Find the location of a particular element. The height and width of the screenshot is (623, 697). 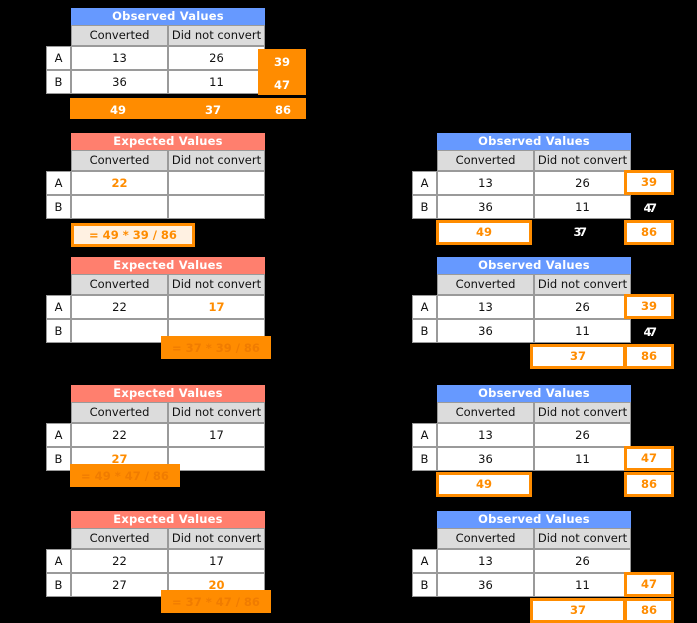

table-row: A 22 is located at coordinates (155, 183).